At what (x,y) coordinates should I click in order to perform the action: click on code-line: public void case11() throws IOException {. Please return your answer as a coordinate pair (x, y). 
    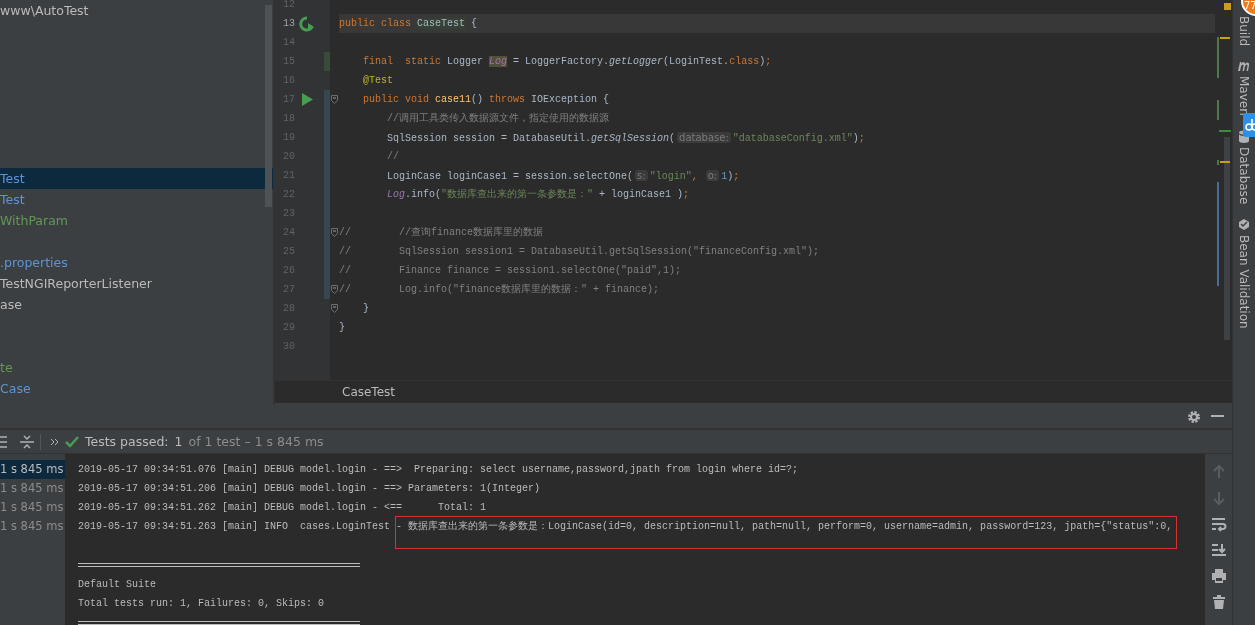
    Looking at the image, I should click on (486, 99).